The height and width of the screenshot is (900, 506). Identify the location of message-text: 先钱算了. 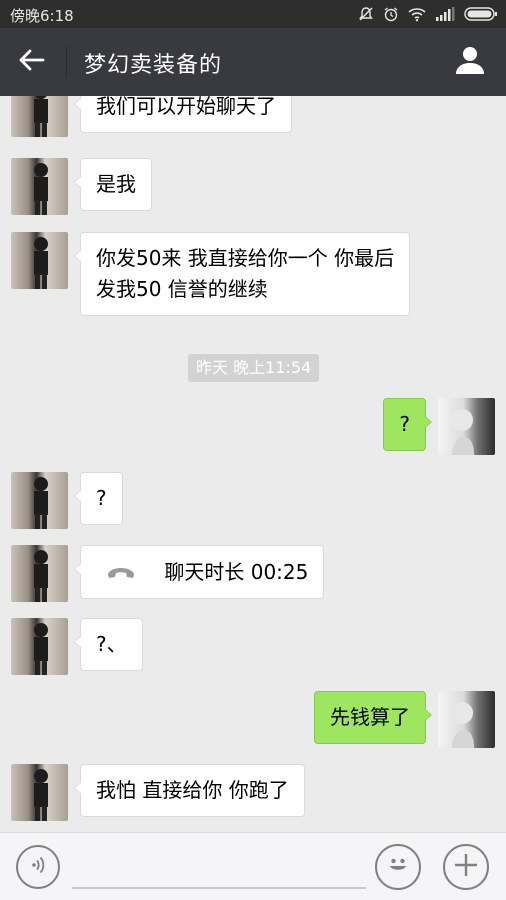
(370, 717).